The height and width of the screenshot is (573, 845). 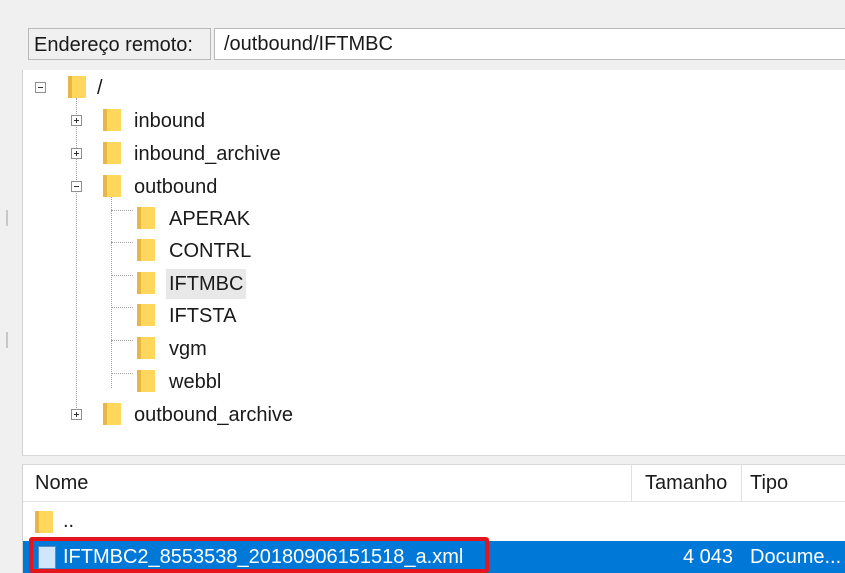 I want to click on remote-address-input: /outbound/IFTMBC, so click(x=529, y=44).